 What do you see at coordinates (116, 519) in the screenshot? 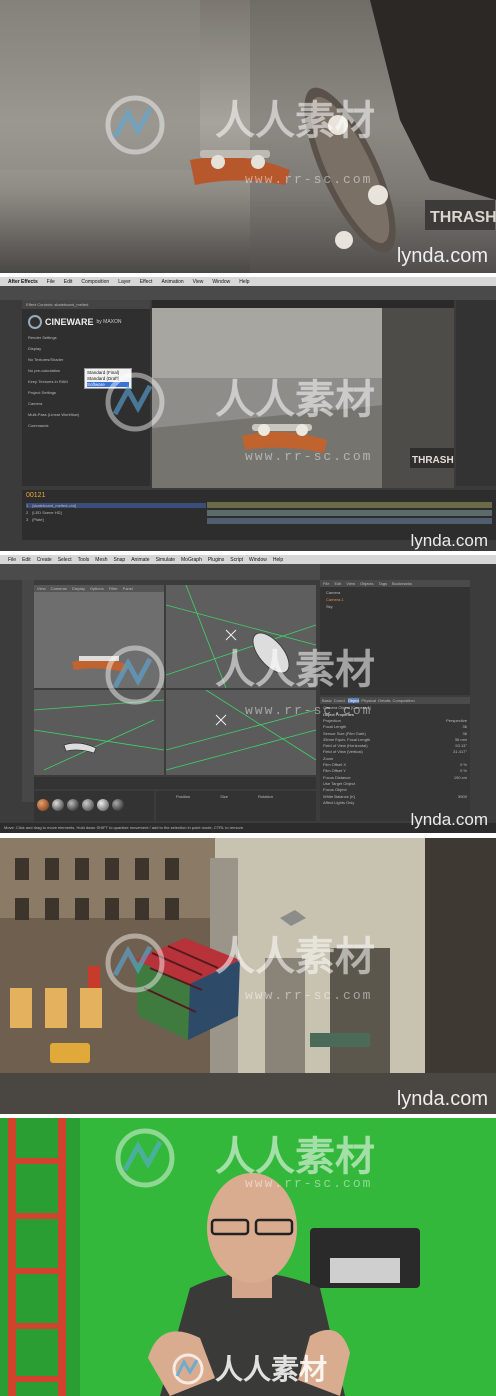
I see `layer-row-3: 3 [Plate]` at bounding box center [116, 519].